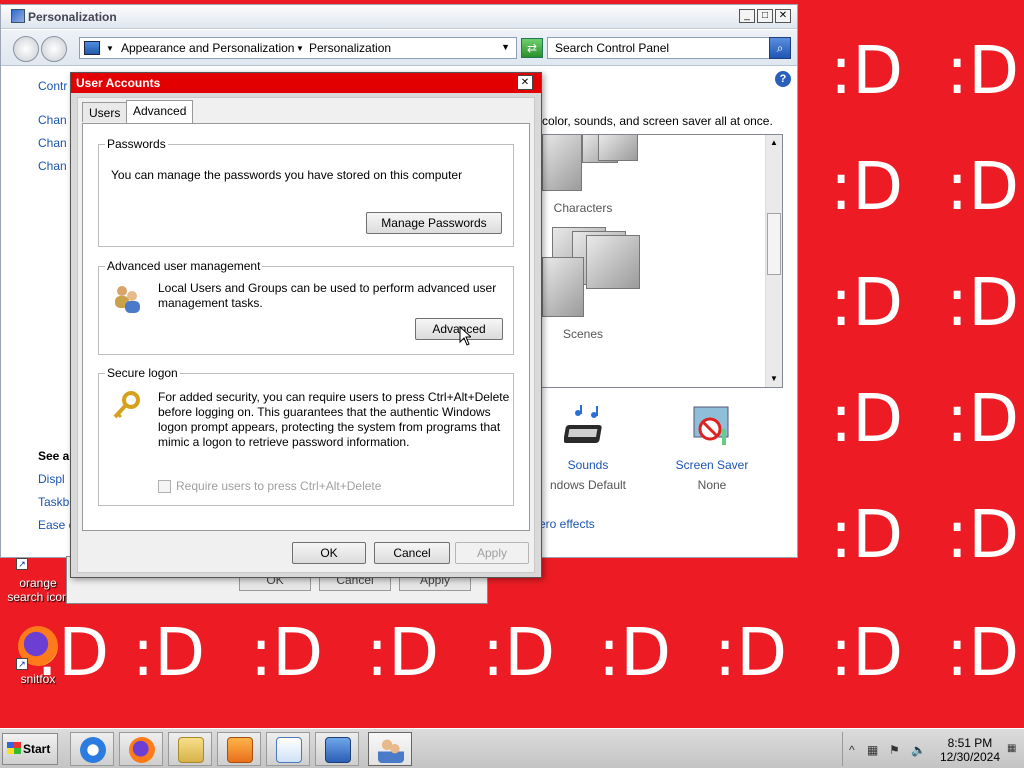  I want to click on sounds-icon, so click(582, 424).